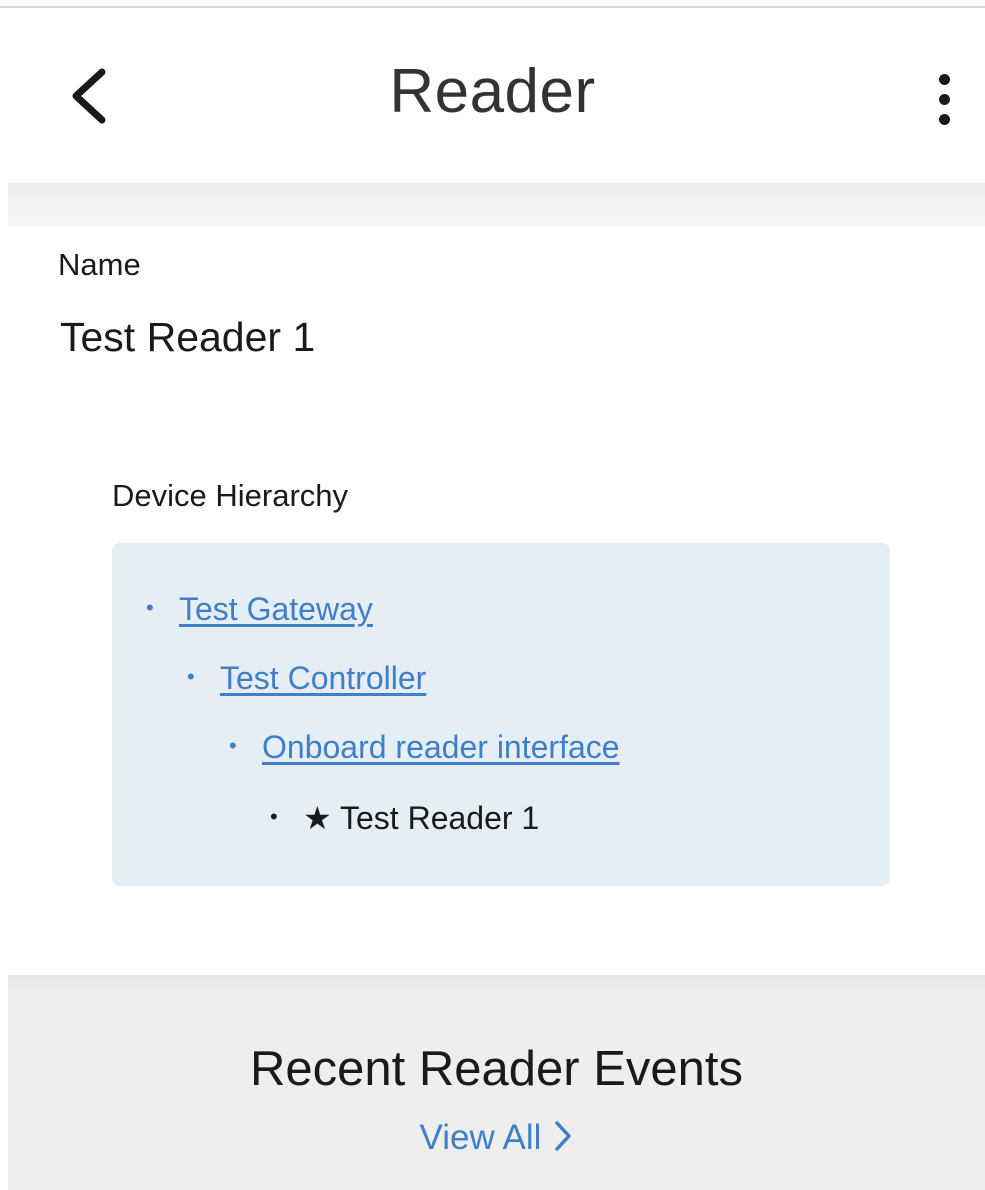 The width and height of the screenshot is (985, 1190). I want to click on panel-shadow, so click(496, 983).